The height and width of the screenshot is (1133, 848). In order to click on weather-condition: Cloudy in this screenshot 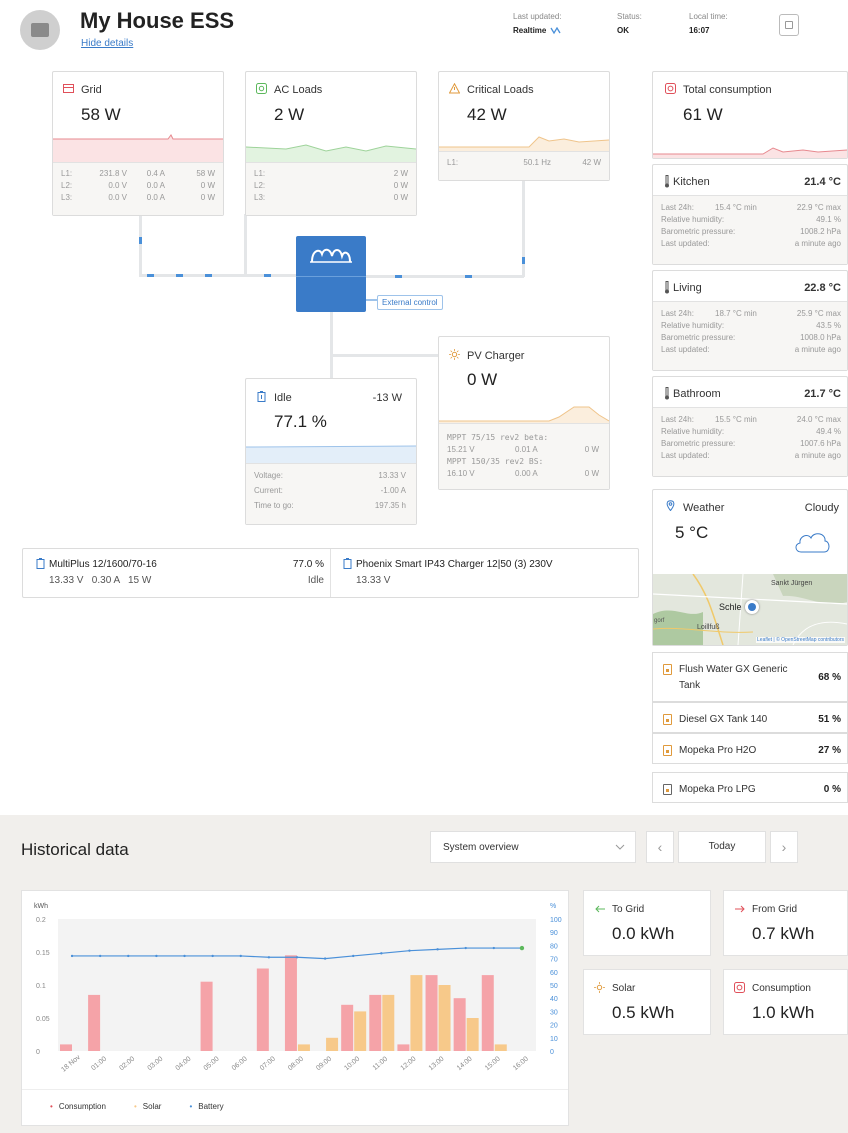, I will do `click(821, 508)`.